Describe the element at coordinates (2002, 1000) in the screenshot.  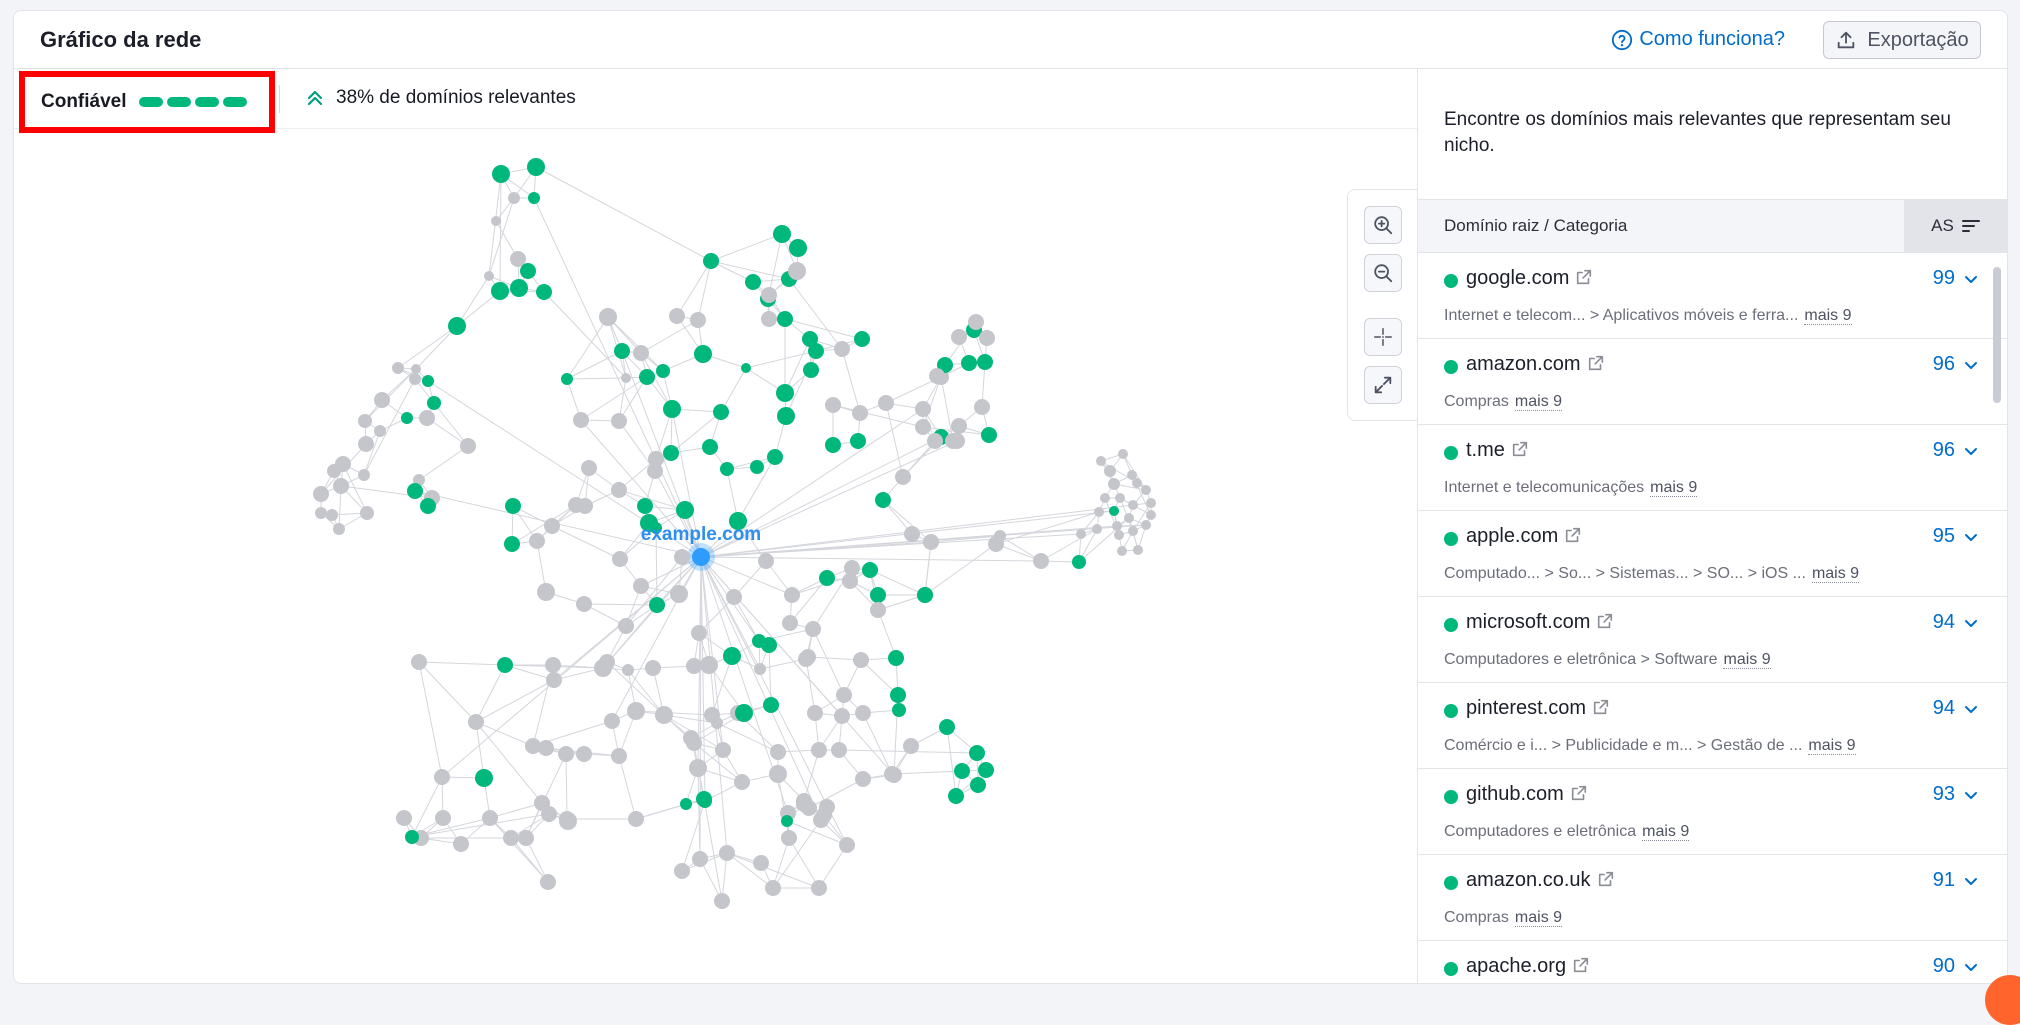
I see `chat-bubble-button` at that location.